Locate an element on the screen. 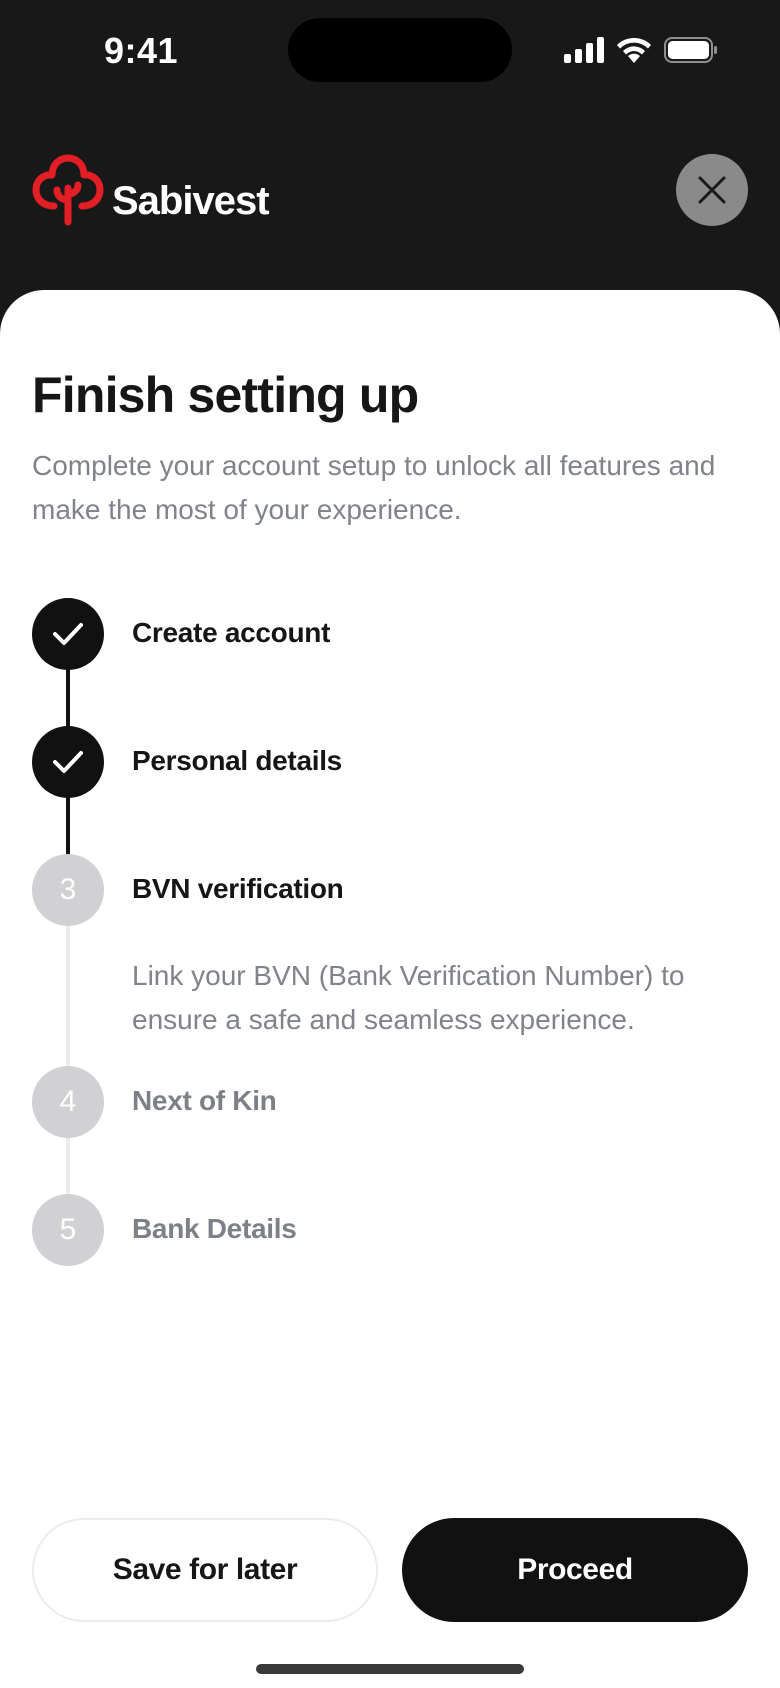  step-label: BVN verification is located at coordinates (238, 888).